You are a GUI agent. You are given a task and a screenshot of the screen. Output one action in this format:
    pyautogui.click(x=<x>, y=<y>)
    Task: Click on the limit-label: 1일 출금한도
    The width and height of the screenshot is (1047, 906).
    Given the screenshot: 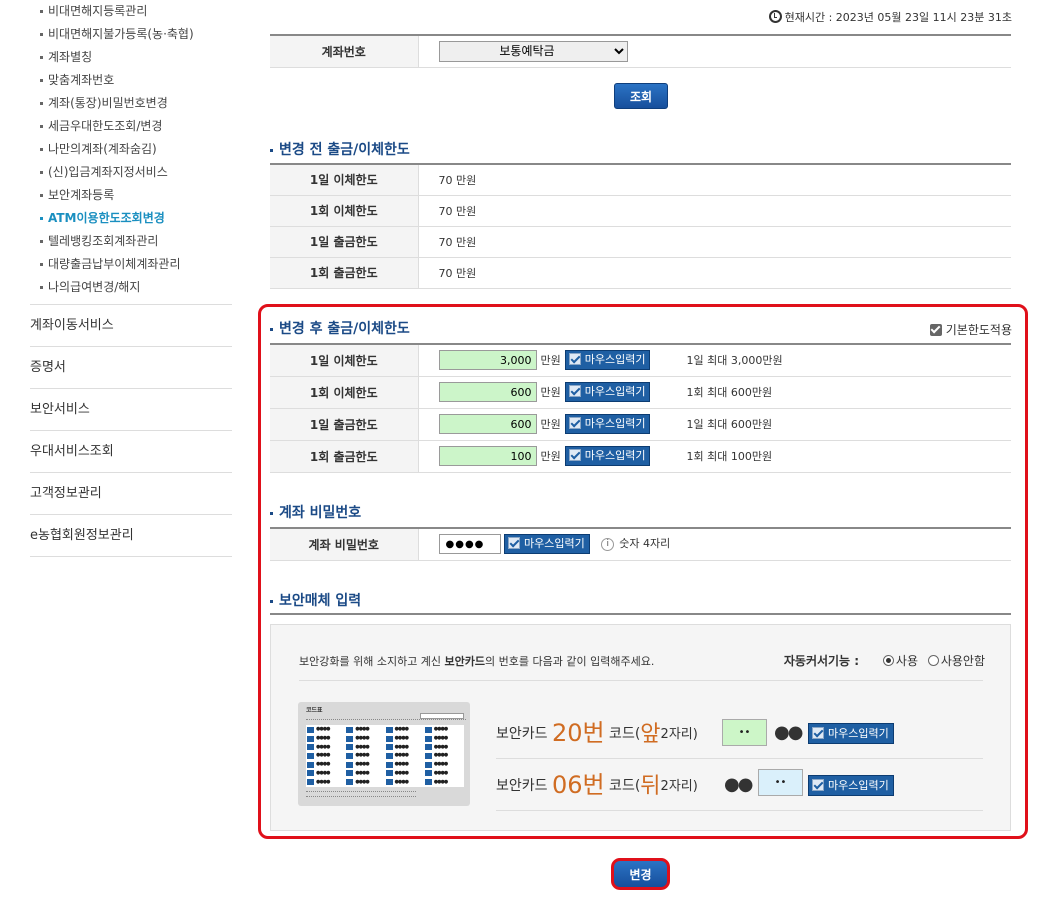 What is the action you would take?
    pyautogui.click(x=344, y=242)
    